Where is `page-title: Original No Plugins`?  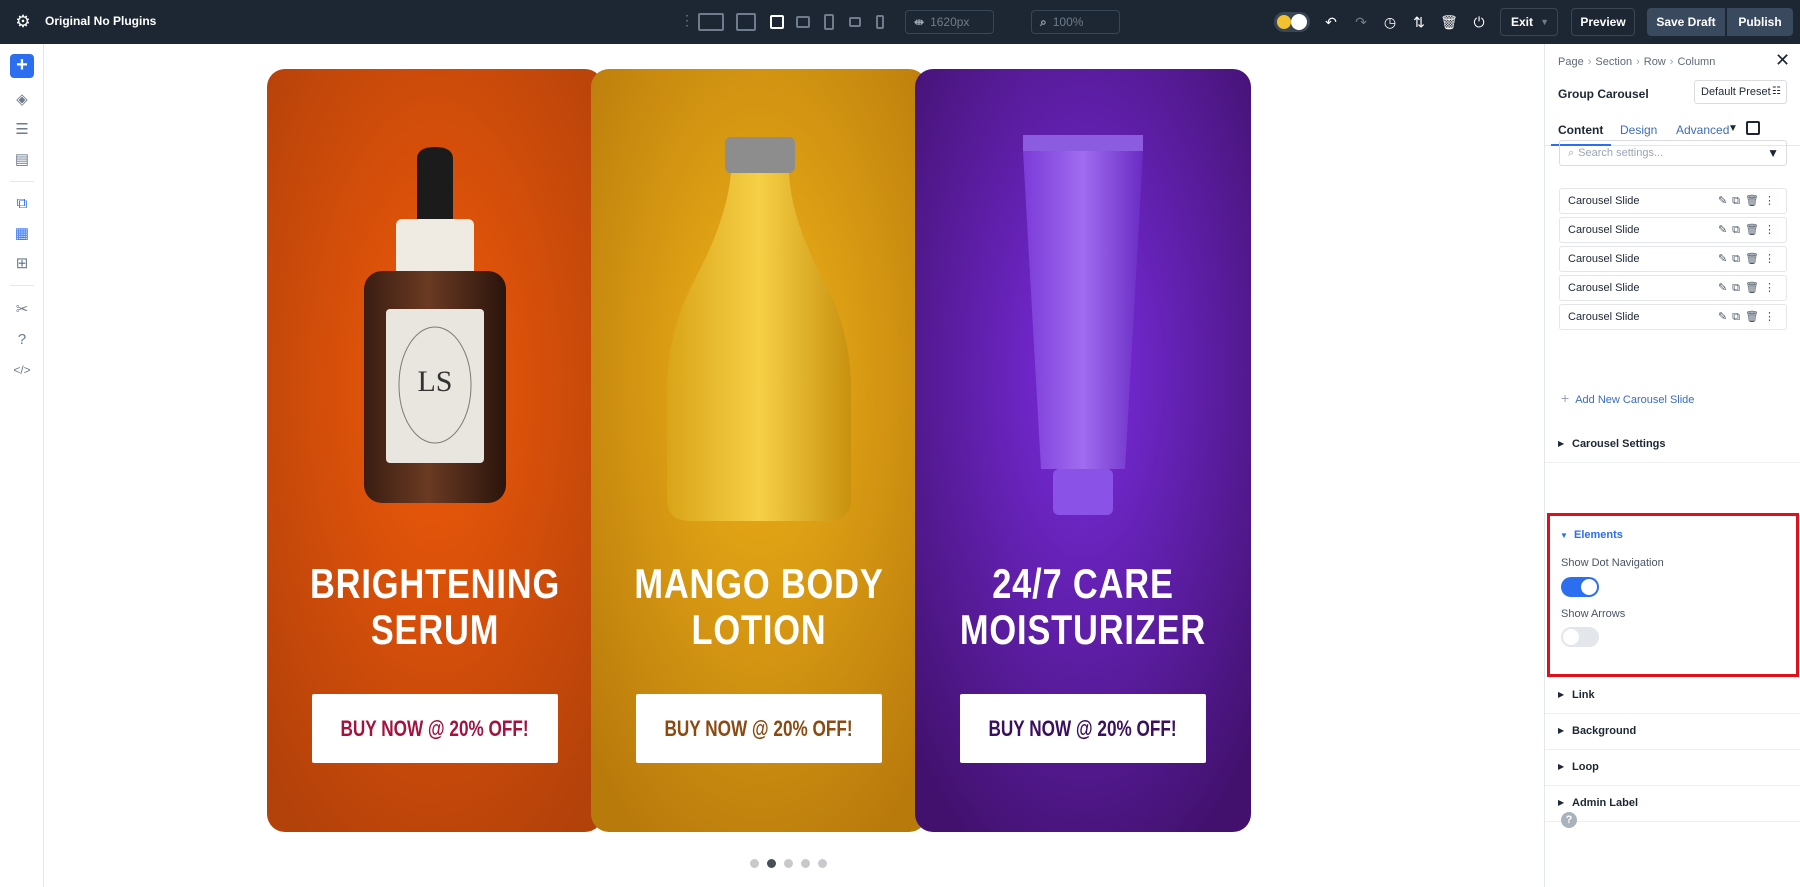
page-title: Original No Plugins is located at coordinates (101, 21).